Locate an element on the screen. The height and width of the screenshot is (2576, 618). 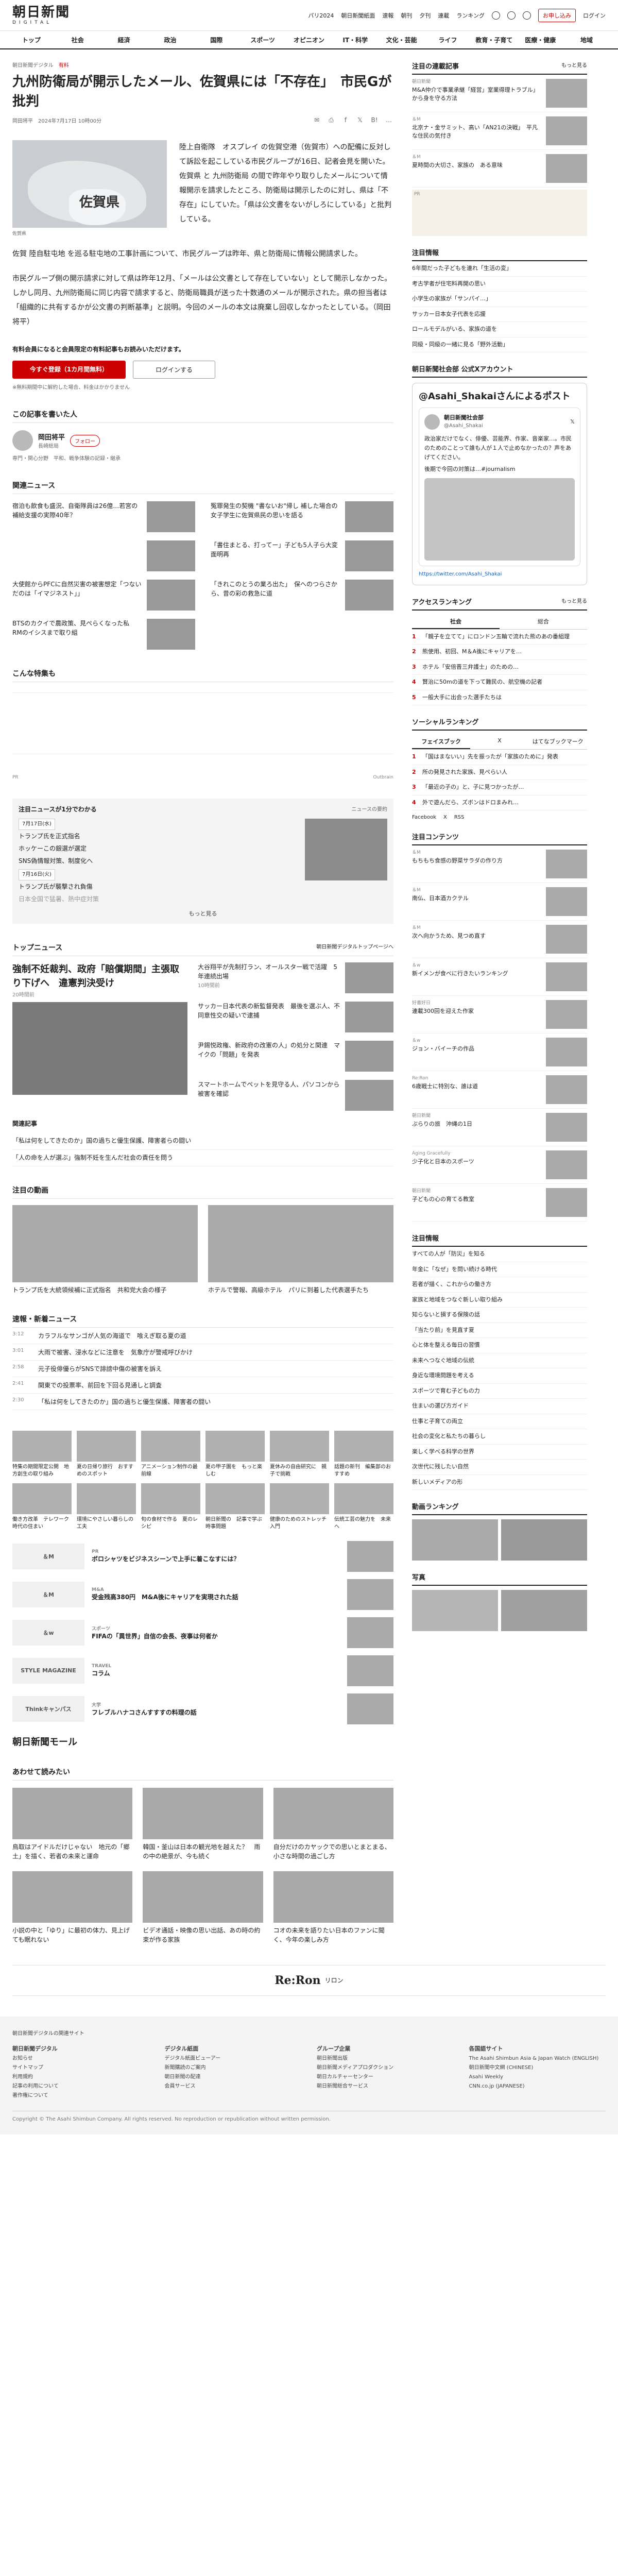
list-item: 6年間だった子どもを連れ「生活の変」 is located at coordinates (500, 269).